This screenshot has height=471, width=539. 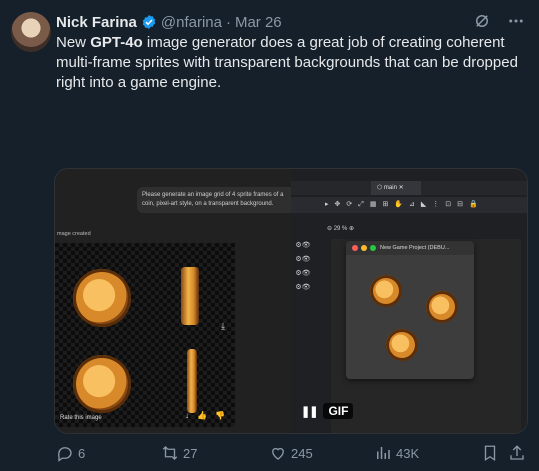 What do you see at coordinates (408, 453) in the screenshot?
I see `views-count: 43K` at bounding box center [408, 453].